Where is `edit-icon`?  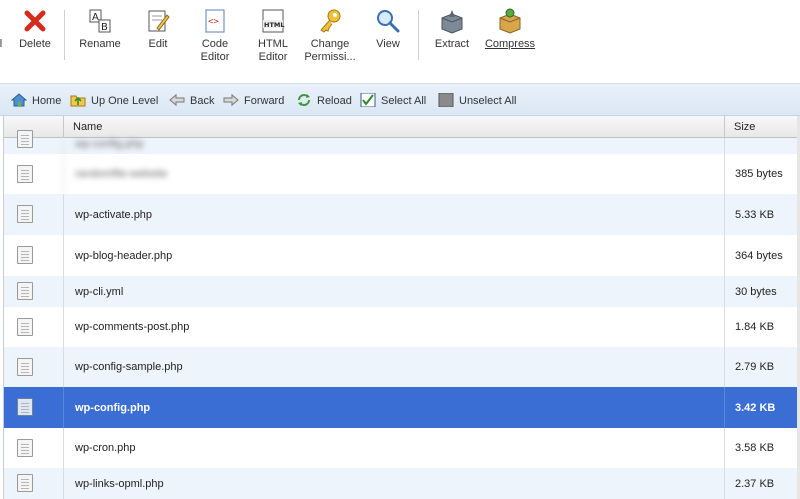 edit-icon is located at coordinates (158, 21).